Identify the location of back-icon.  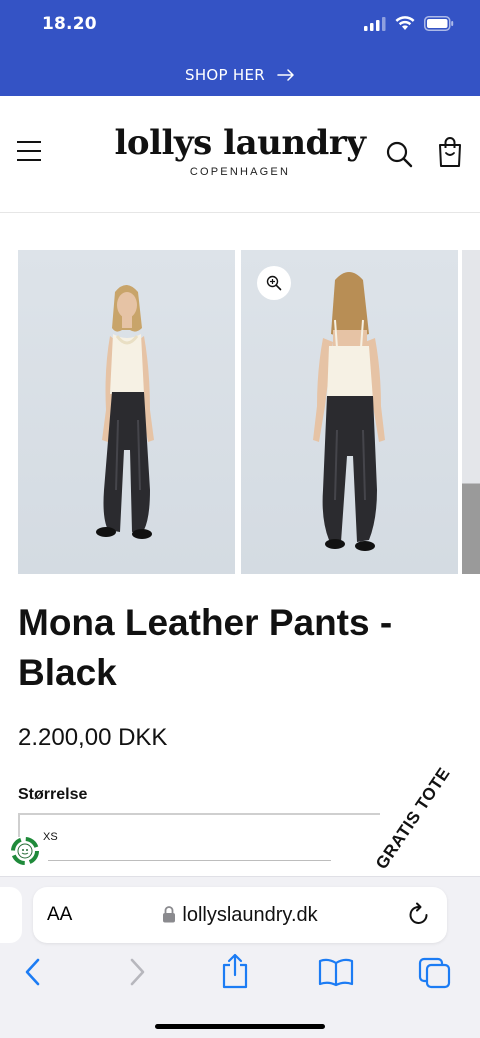
(33, 972).